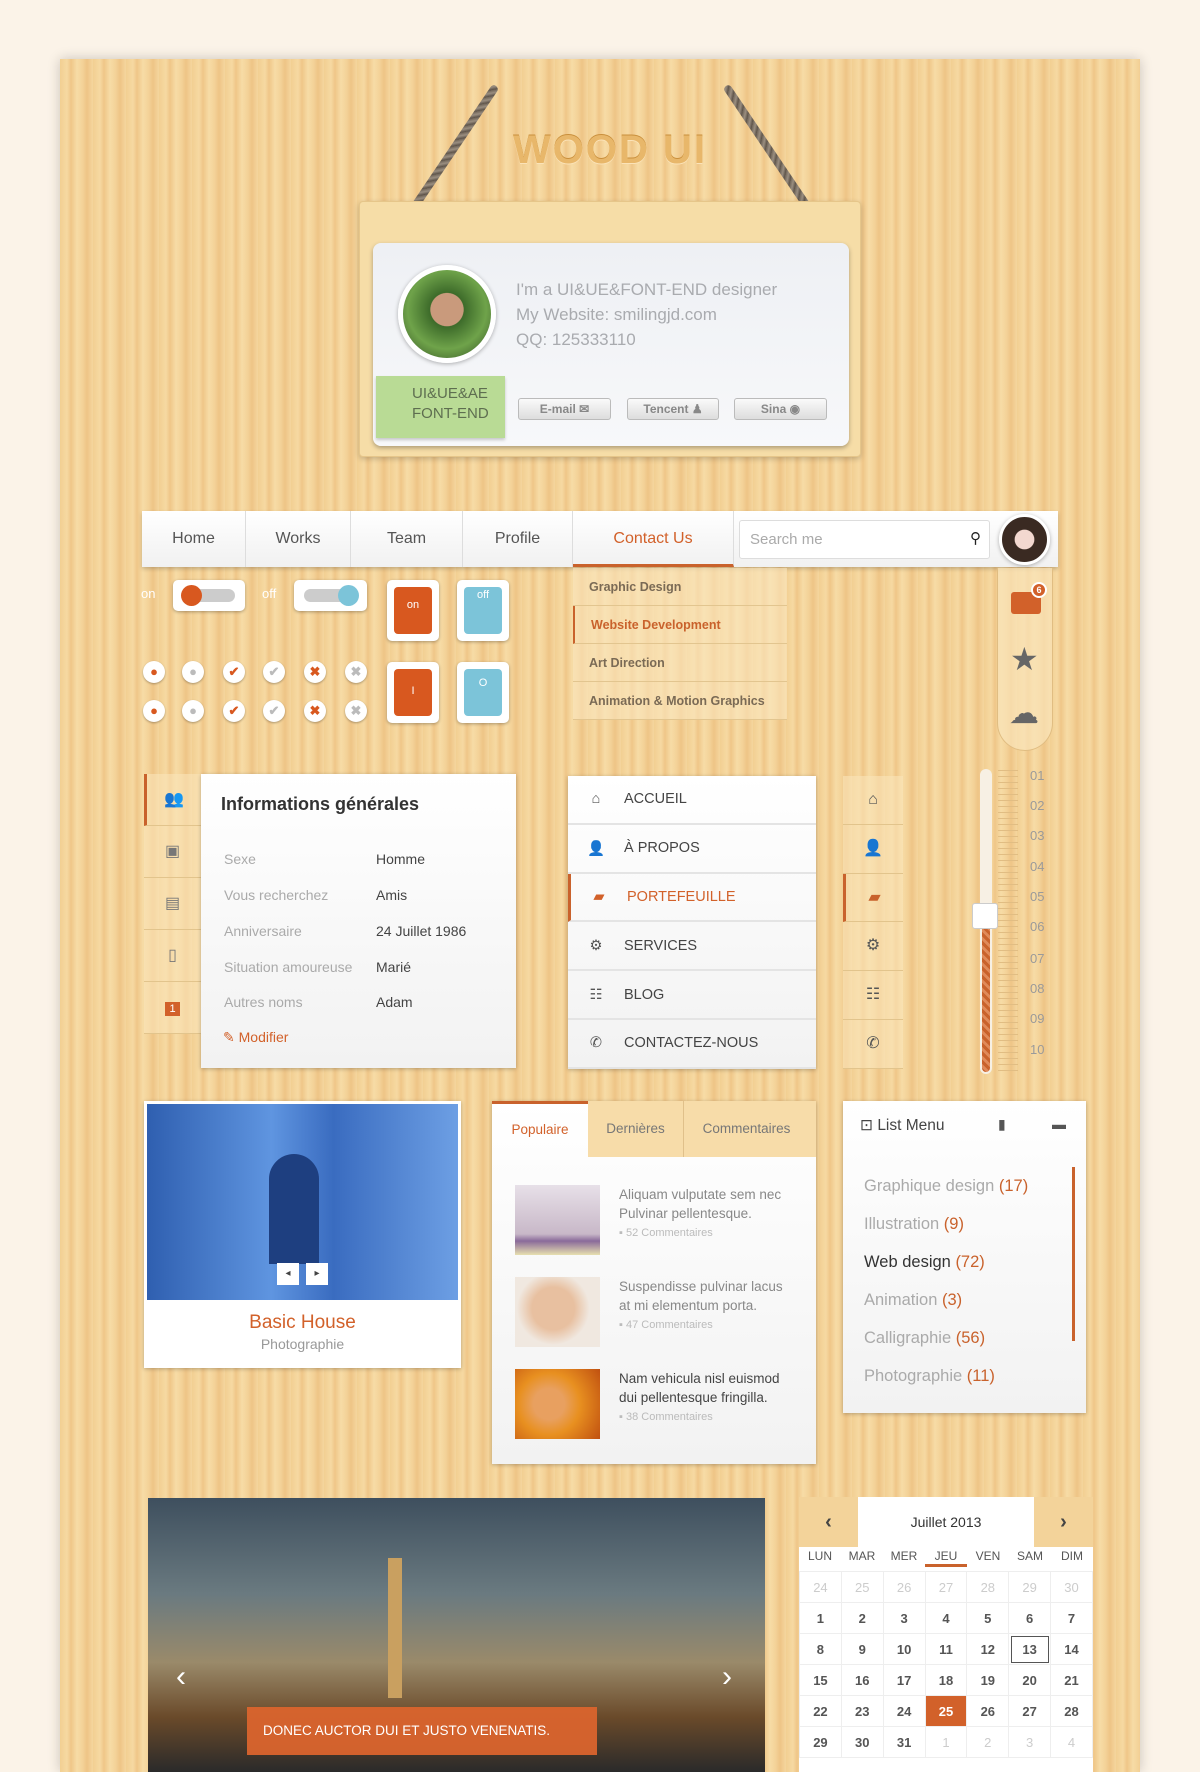 The height and width of the screenshot is (1772, 1200). I want to click on list-item: Illustration (9), so click(914, 1224).